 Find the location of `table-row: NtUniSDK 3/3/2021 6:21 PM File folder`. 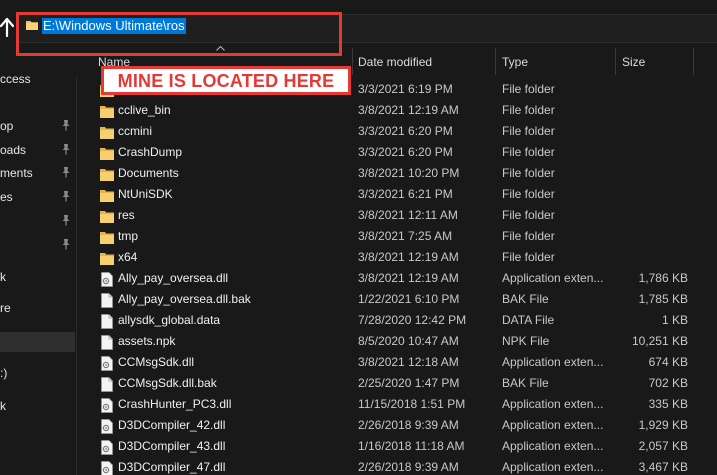

table-row: NtUniSDK 3/3/2021 6:21 PM File folder is located at coordinates (396, 195).